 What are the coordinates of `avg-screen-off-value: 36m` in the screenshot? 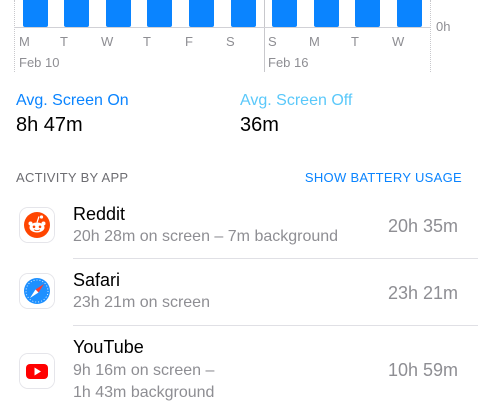 It's located at (259, 125).